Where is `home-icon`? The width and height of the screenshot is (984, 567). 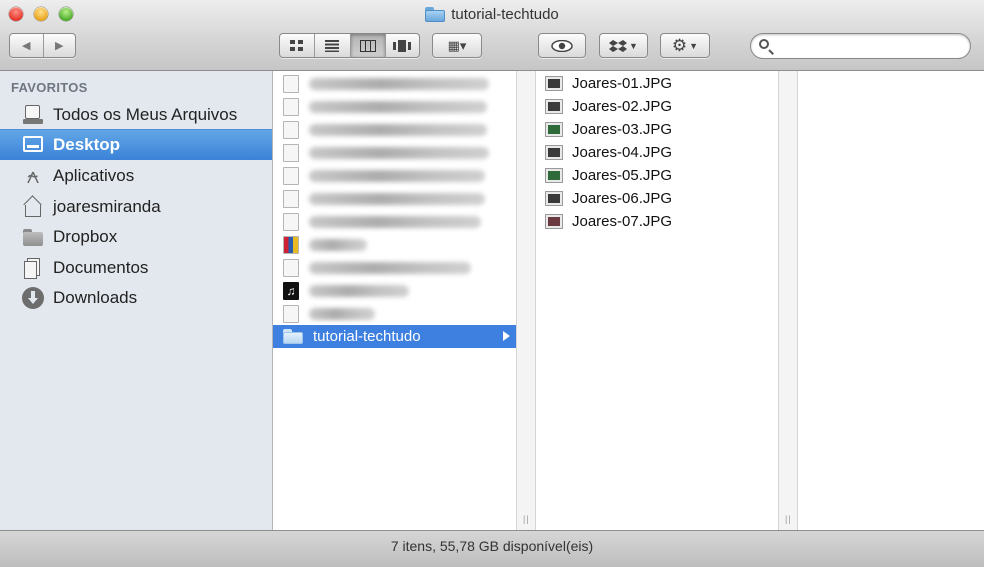 home-icon is located at coordinates (33, 207).